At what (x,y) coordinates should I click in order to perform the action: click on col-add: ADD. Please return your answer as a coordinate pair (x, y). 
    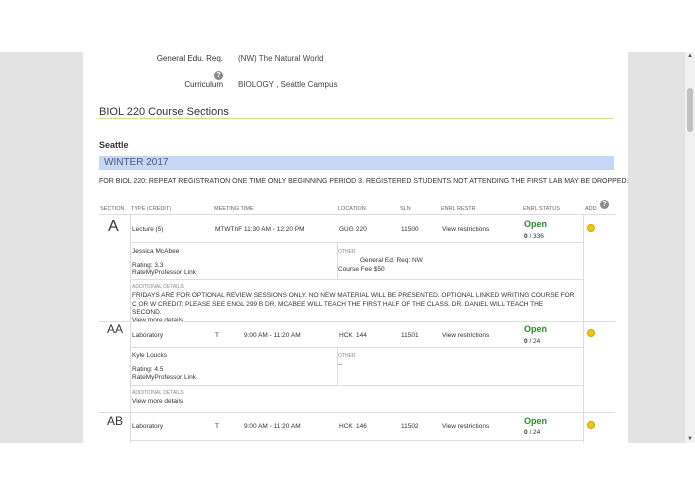
    Looking at the image, I should click on (591, 209).